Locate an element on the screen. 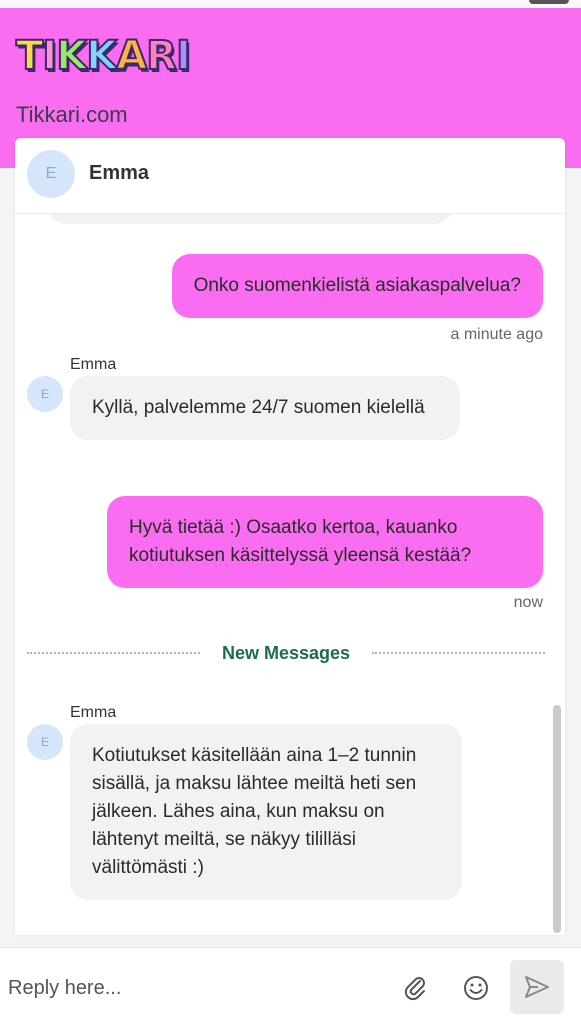  message-timestamp: a minute ago is located at coordinates (496, 334).